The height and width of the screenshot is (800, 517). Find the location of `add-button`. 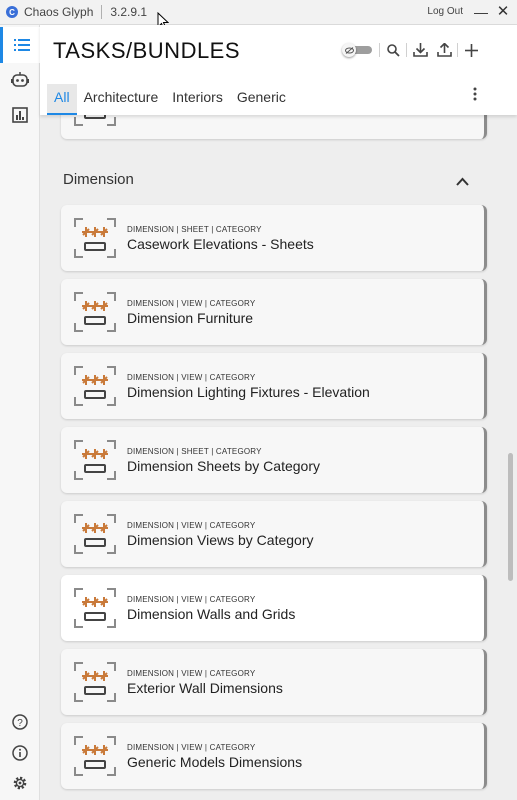

add-button is located at coordinates (471, 50).